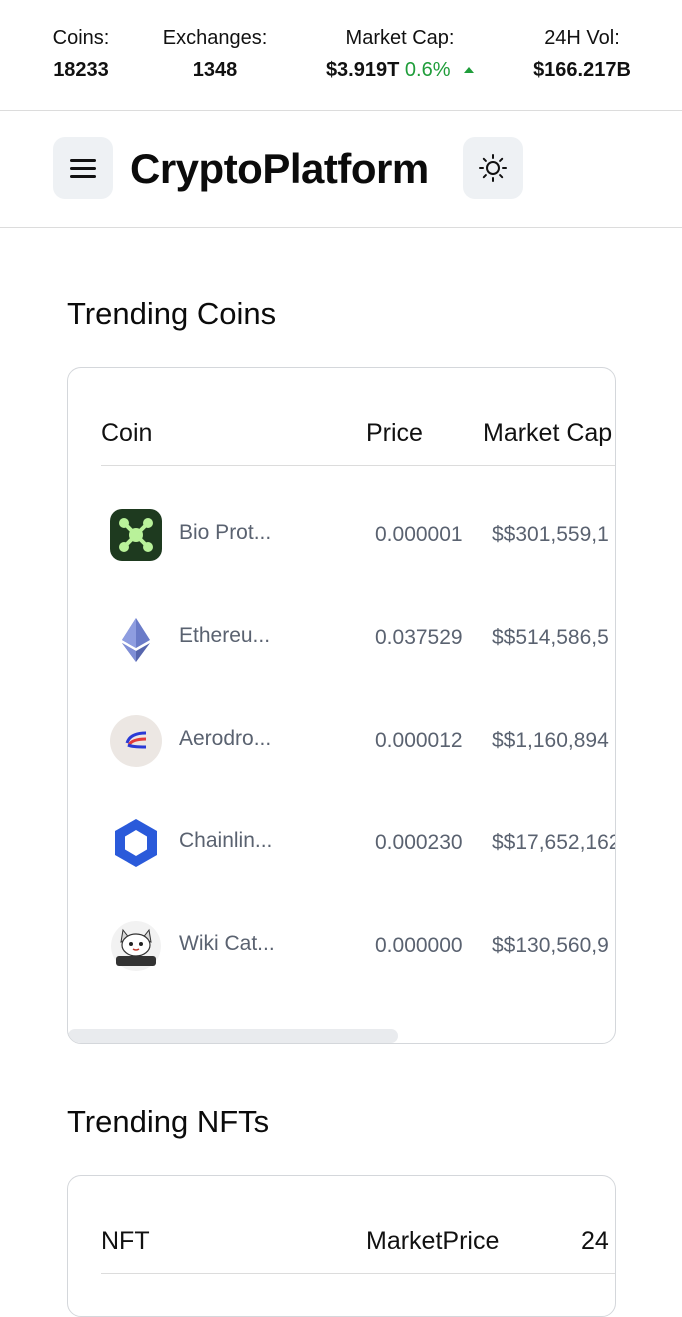 Image resolution: width=682 pixels, height=1317 pixels. I want to click on table-row: Wiki Cat... 0.000000 $$130,560,9, so click(341, 946).